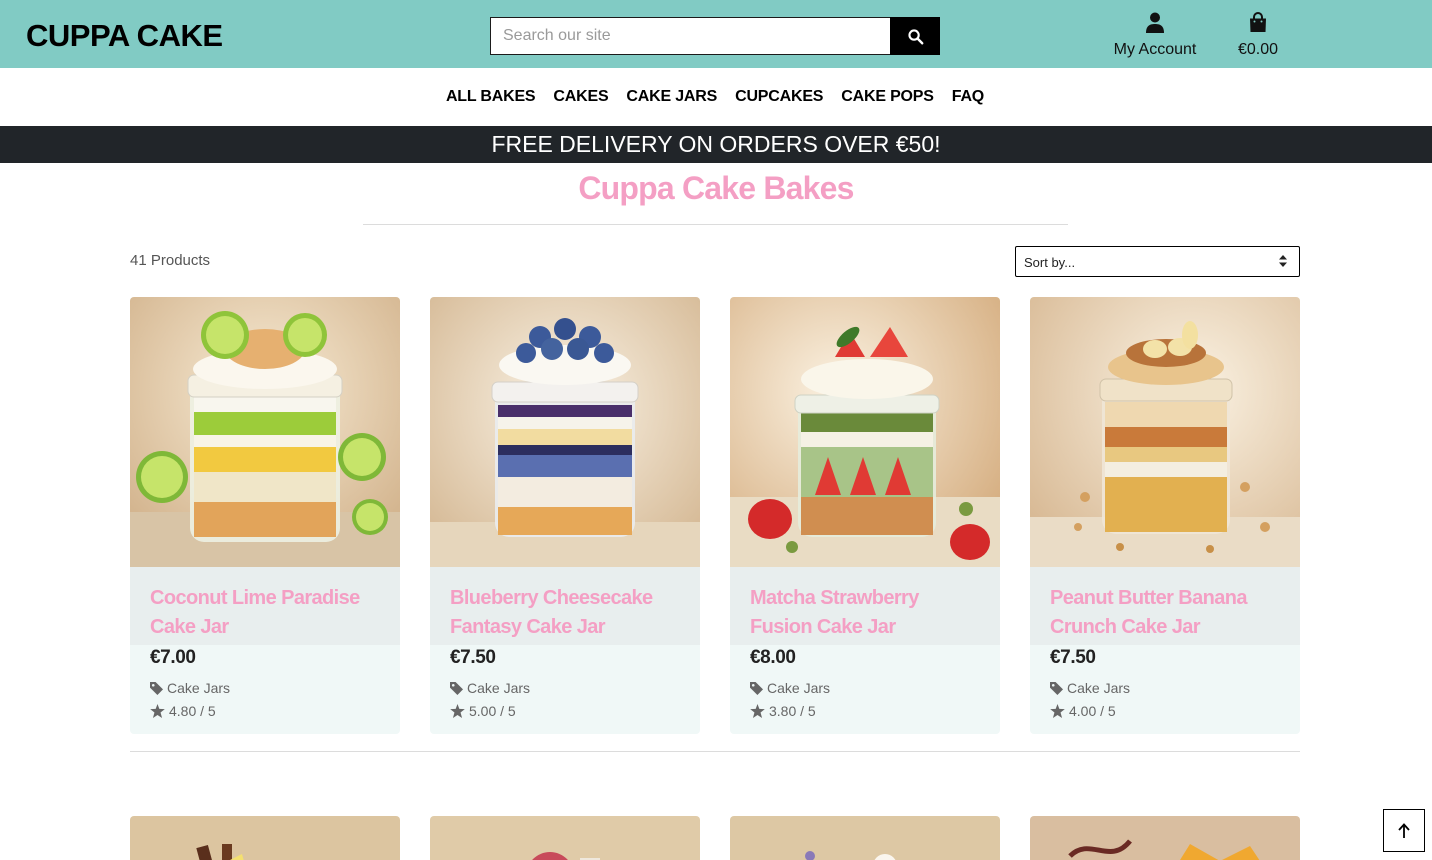 Image resolution: width=1432 pixels, height=860 pixels. I want to click on my-account-label: My Account, so click(1155, 49).